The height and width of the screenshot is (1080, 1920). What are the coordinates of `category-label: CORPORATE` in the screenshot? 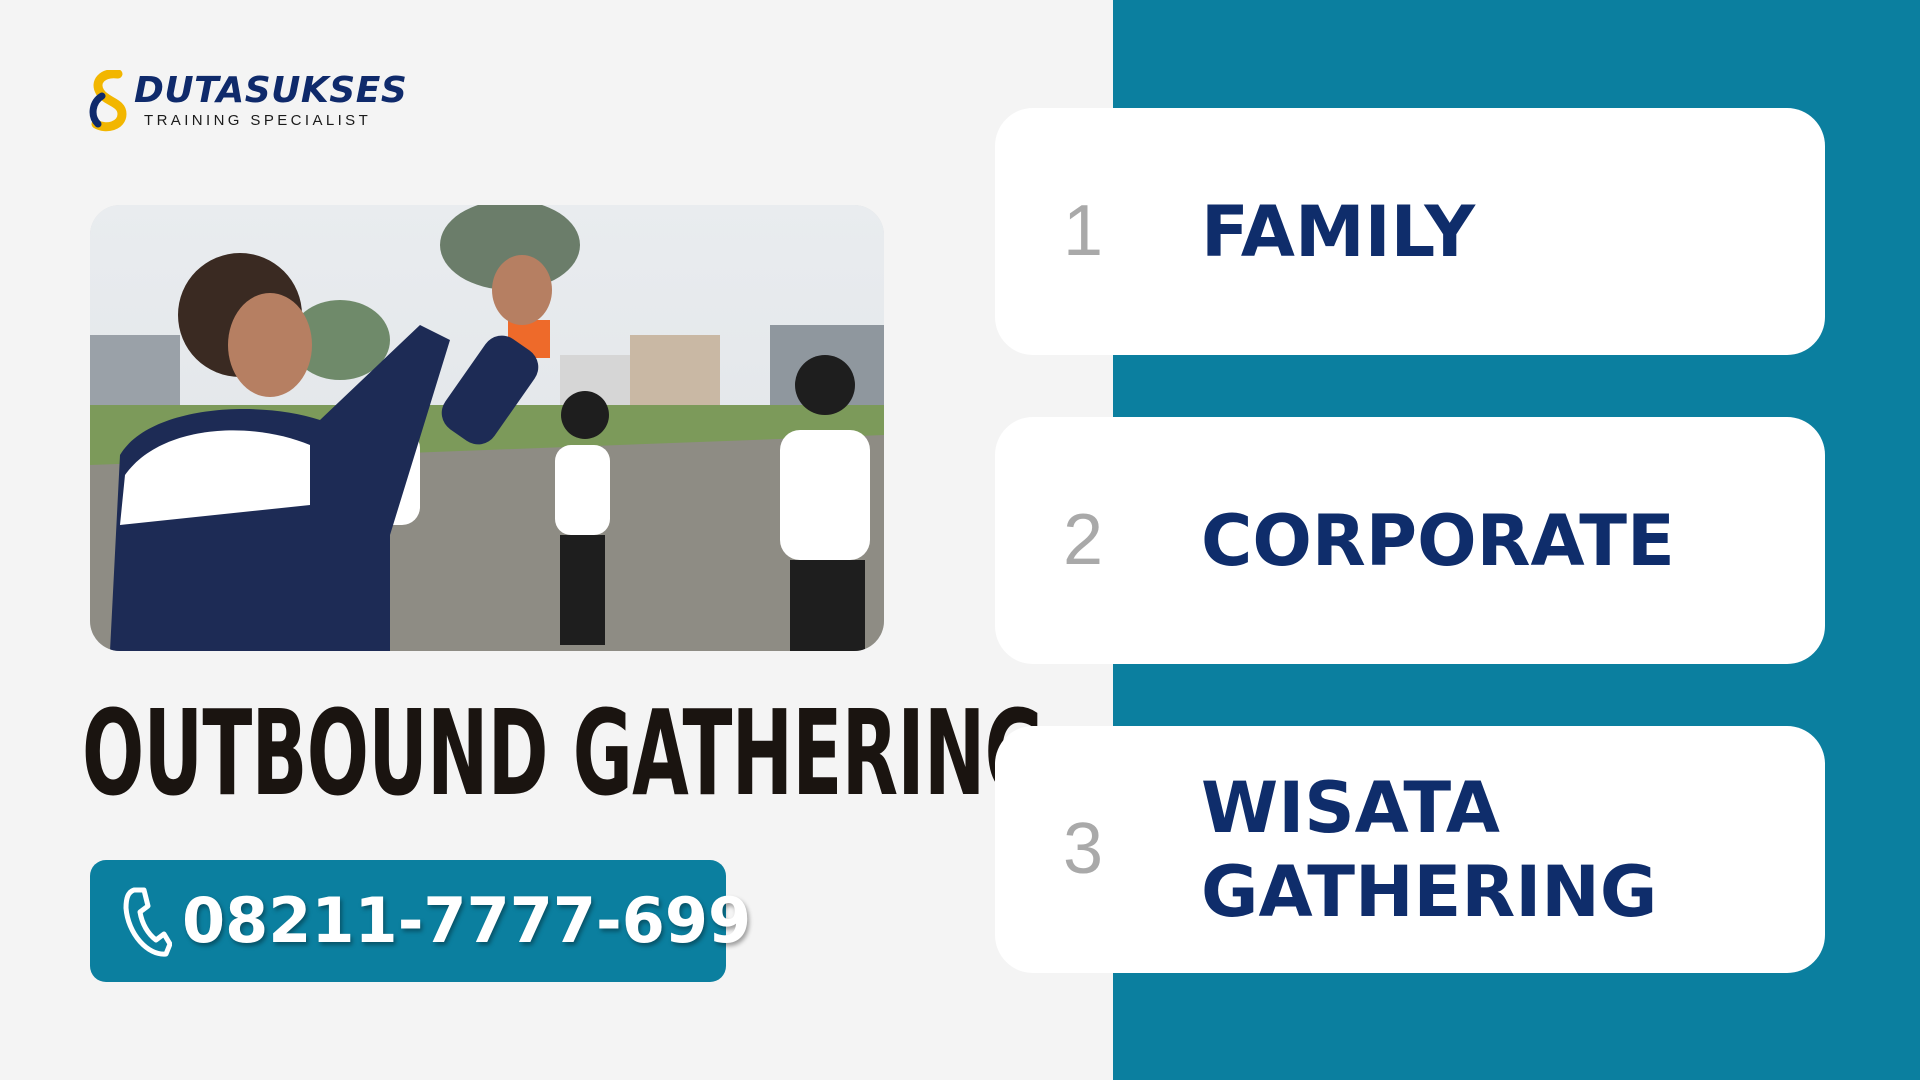 It's located at (1501, 540).